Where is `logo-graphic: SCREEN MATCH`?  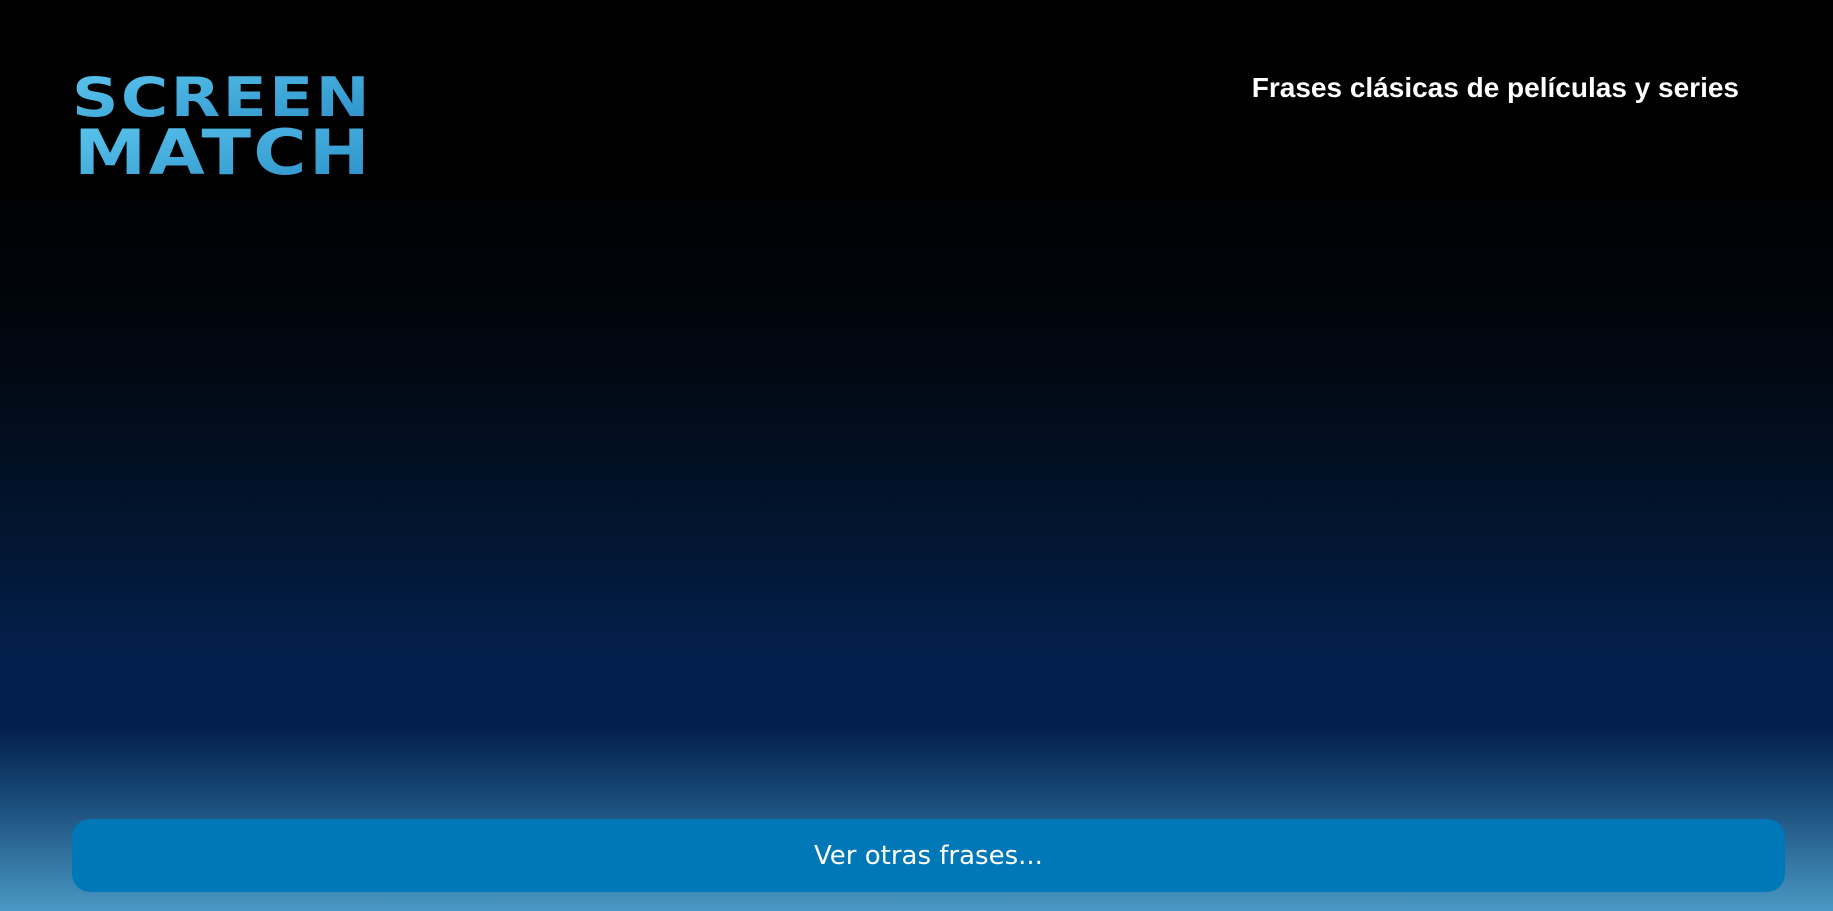 logo-graphic: SCREEN MATCH is located at coordinates (222, 123).